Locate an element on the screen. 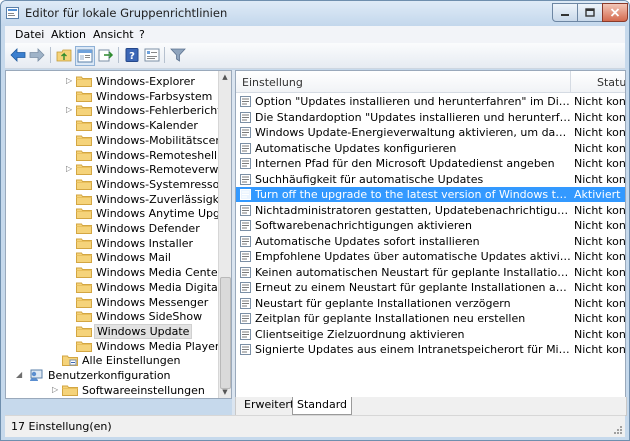  column-einstellung: Einstellung is located at coordinates (272, 82).